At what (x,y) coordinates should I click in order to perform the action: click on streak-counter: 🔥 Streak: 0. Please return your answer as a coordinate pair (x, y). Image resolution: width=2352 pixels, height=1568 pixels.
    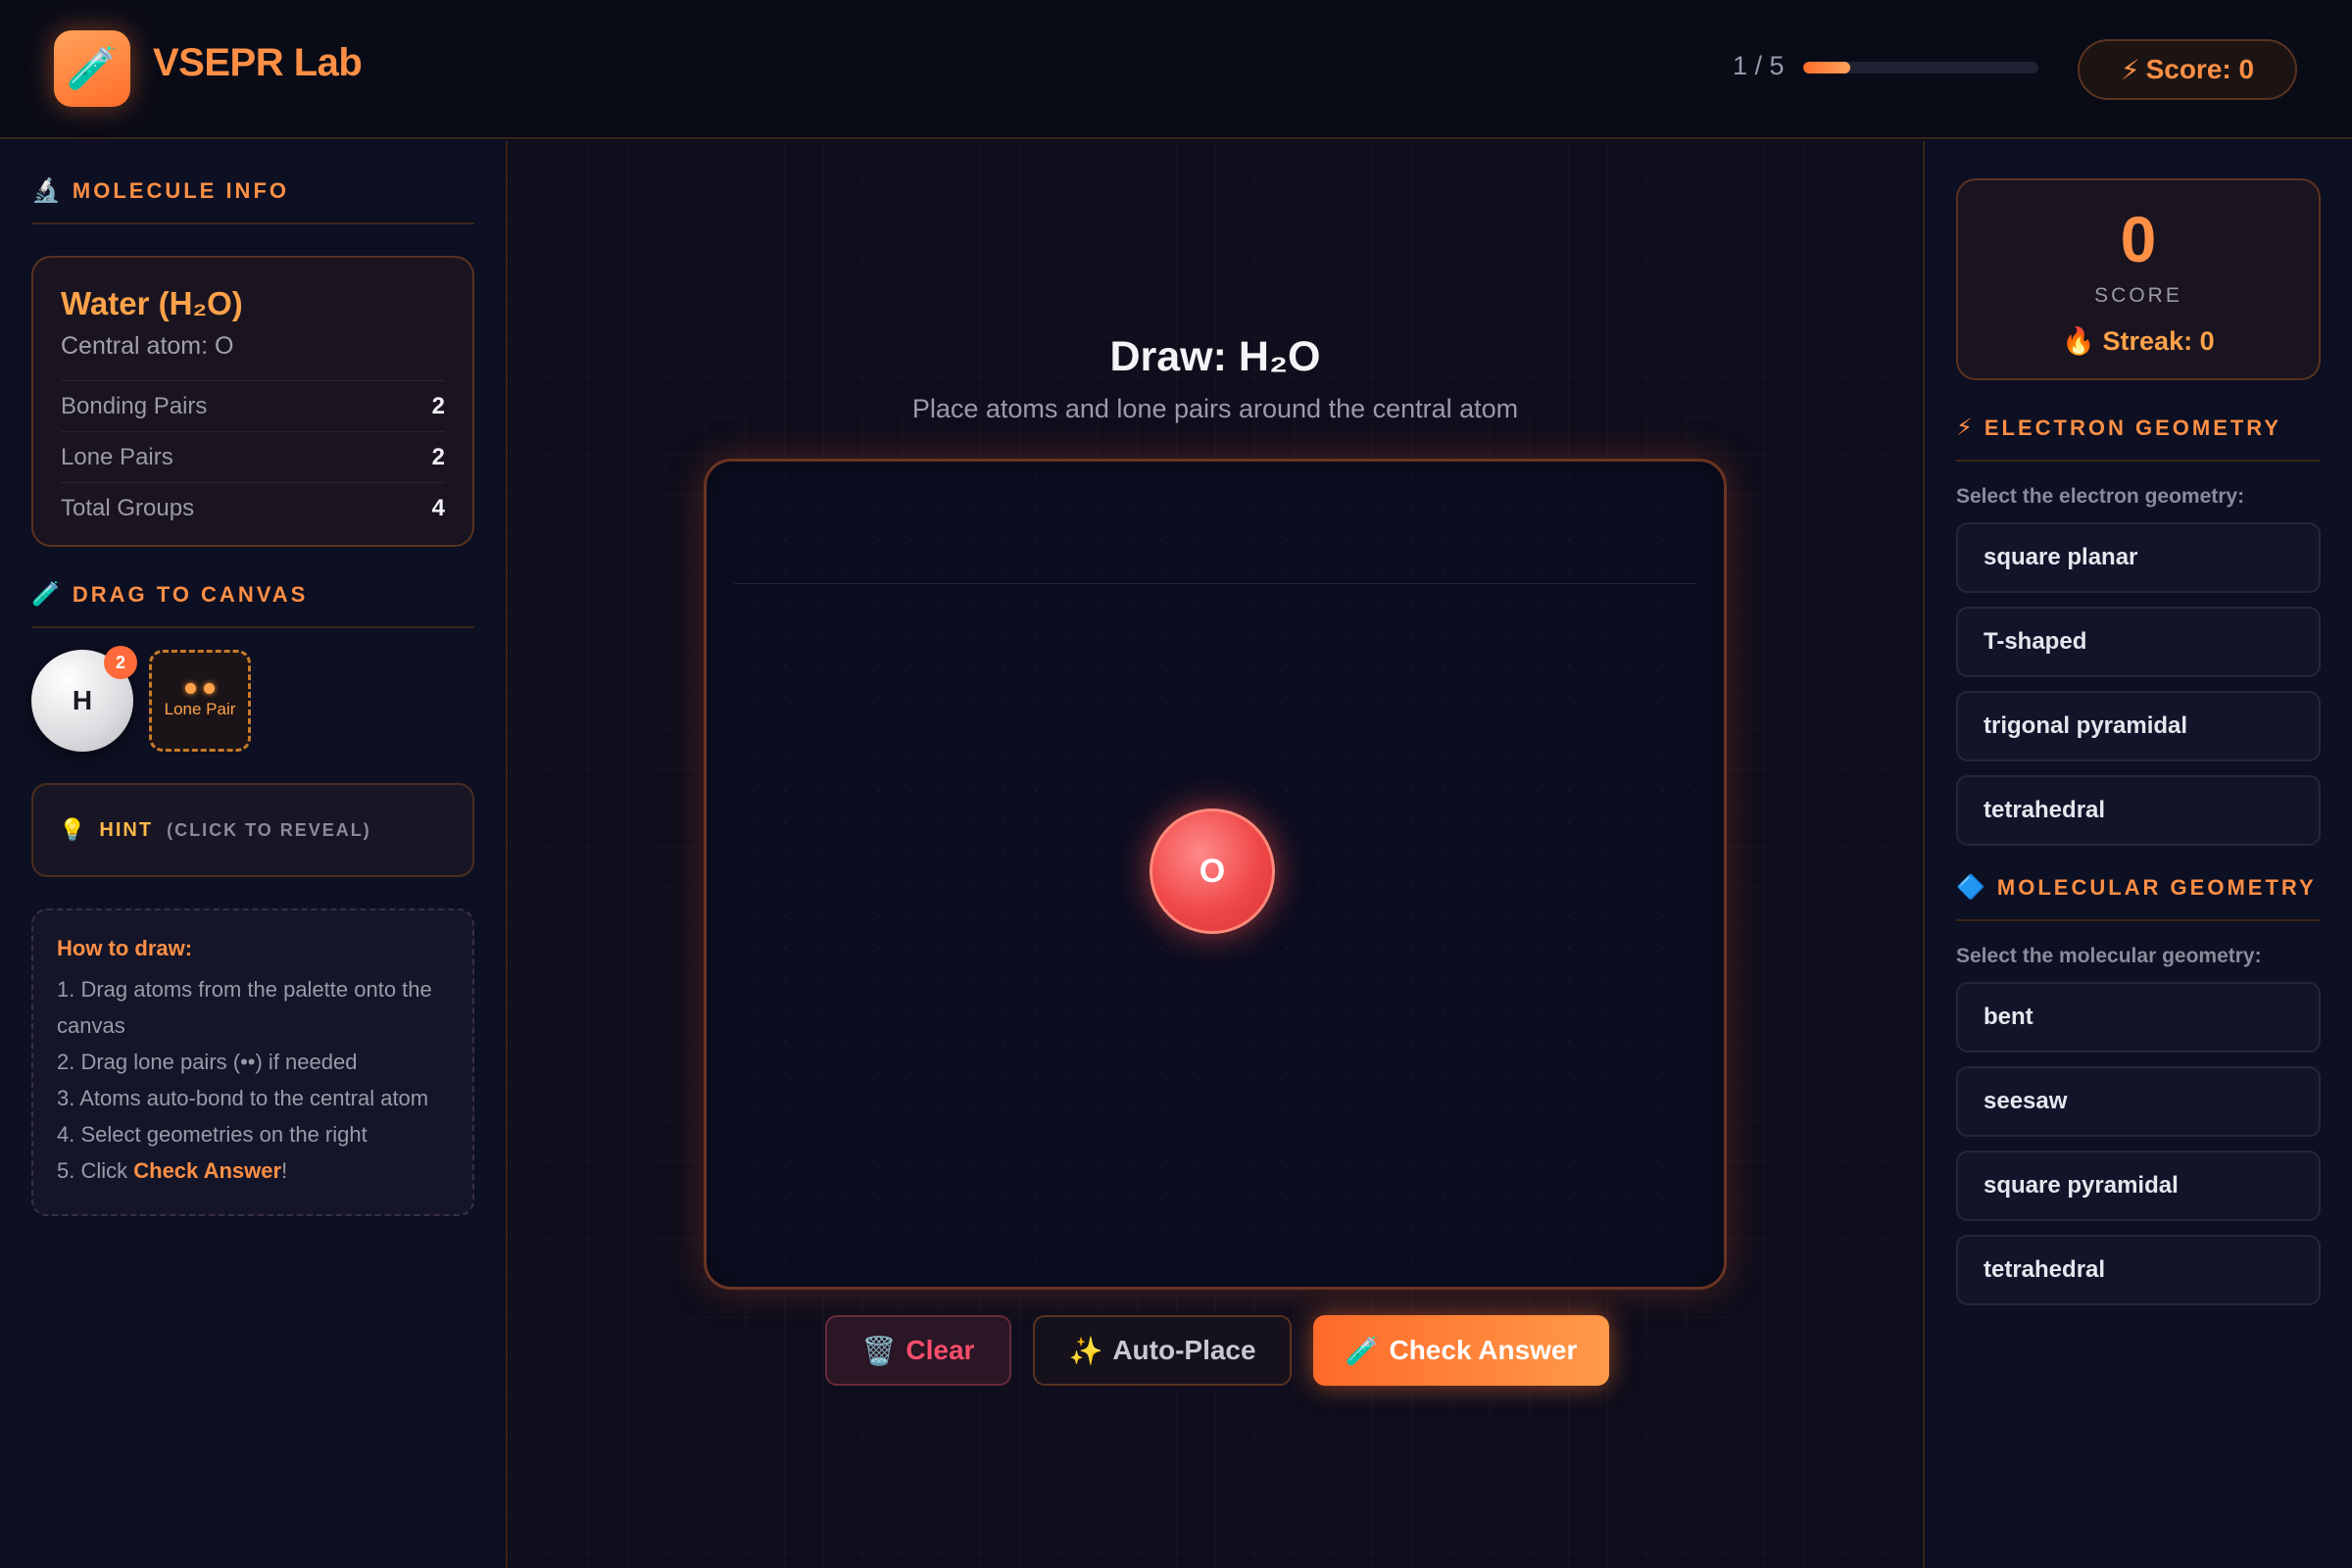
    Looking at the image, I should click on (2138, 341).